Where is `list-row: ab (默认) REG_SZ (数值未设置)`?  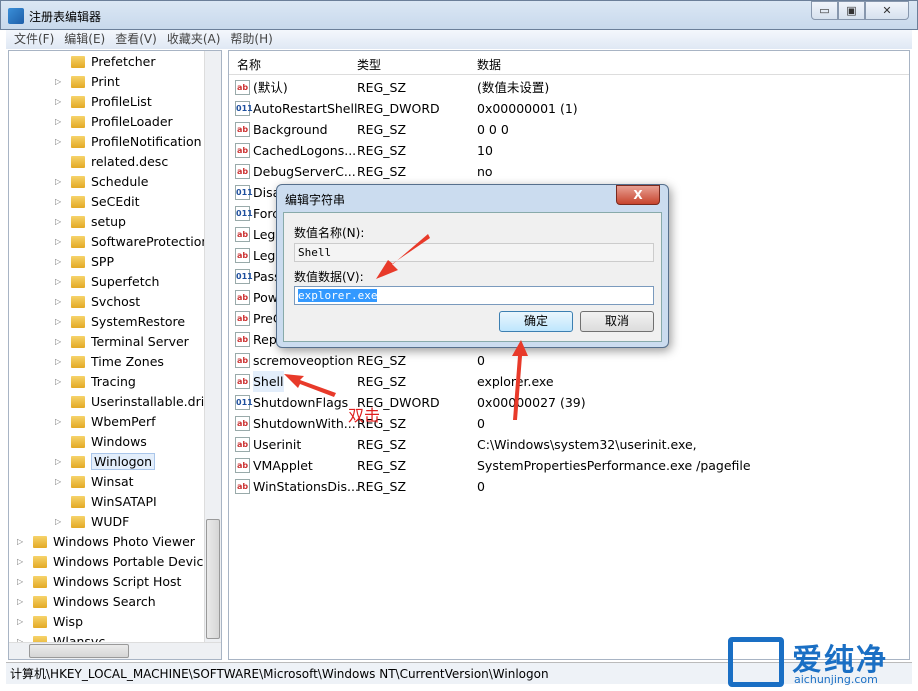 list-row: ab (默认) REG_SZ (数值未设置) is located at coordinates (569, 87).